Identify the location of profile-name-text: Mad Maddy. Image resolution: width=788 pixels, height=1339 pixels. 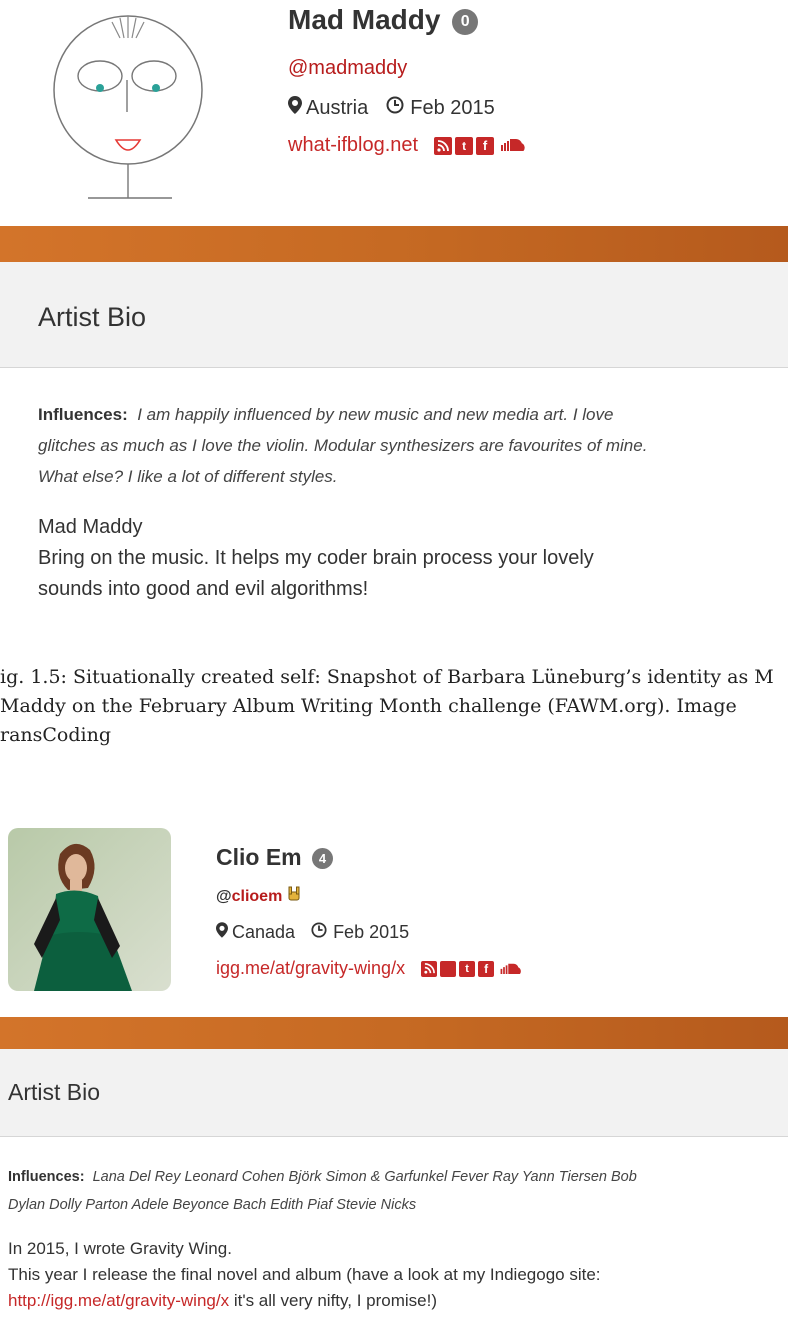
(364, 19).